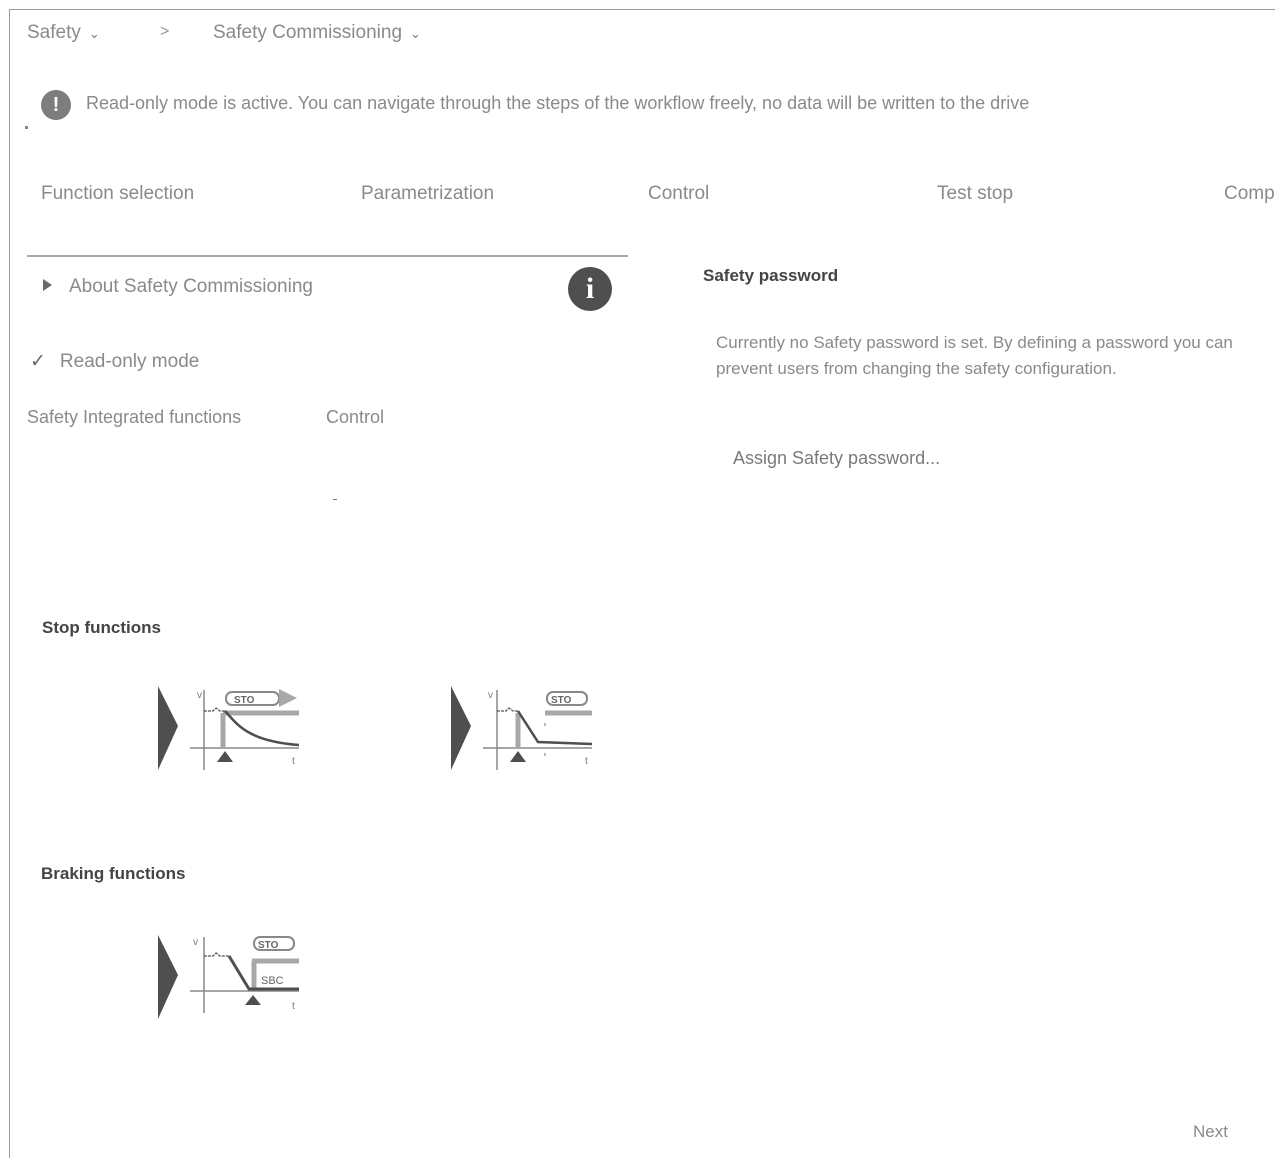 This screenshot has width=1275, height=1158. Describe the element at coordinates (327, 256) in the screenshot. I see `step-active-underline` at that location.